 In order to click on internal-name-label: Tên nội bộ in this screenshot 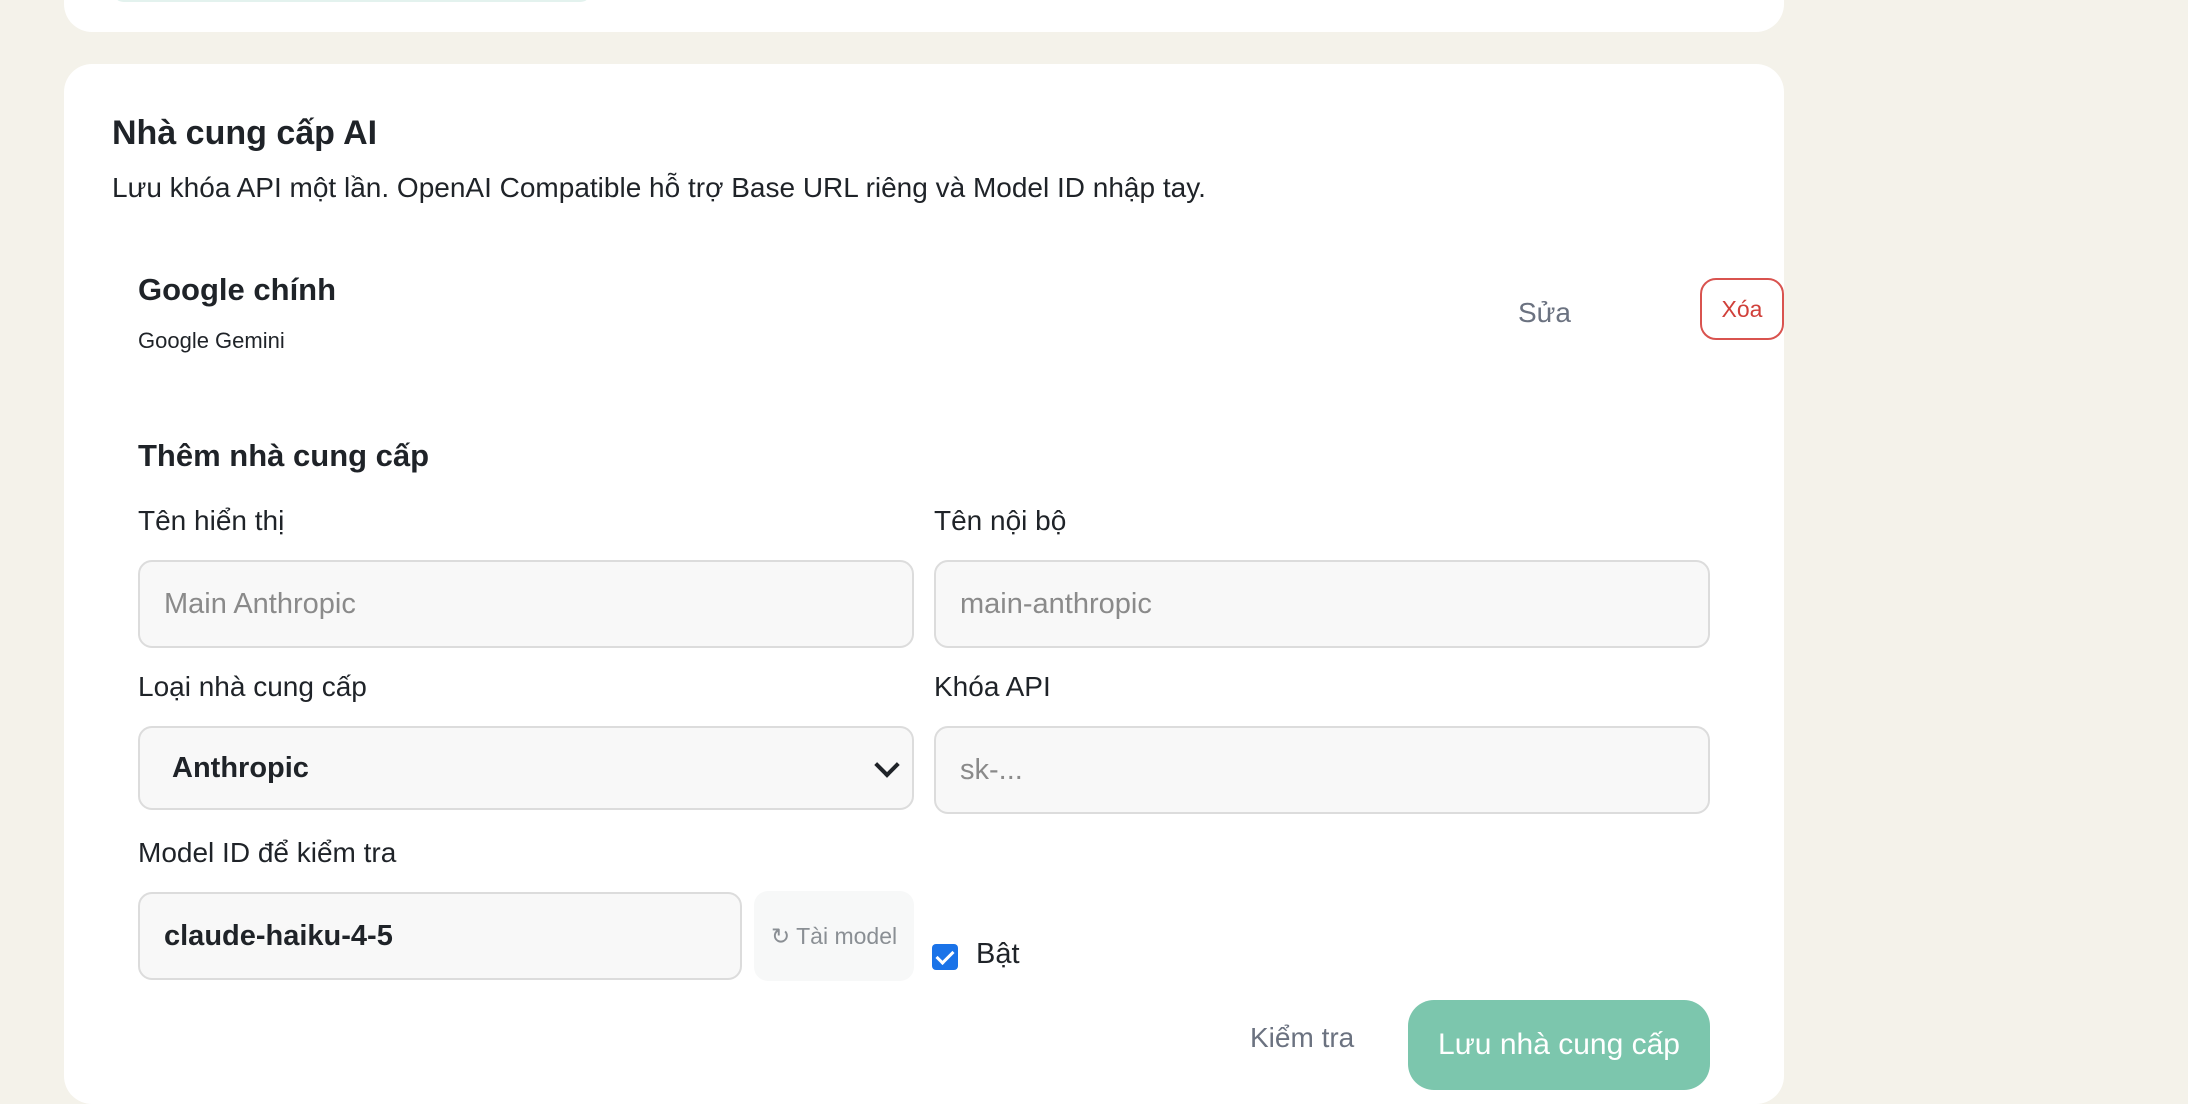, I will do `click(1000, 520)`.